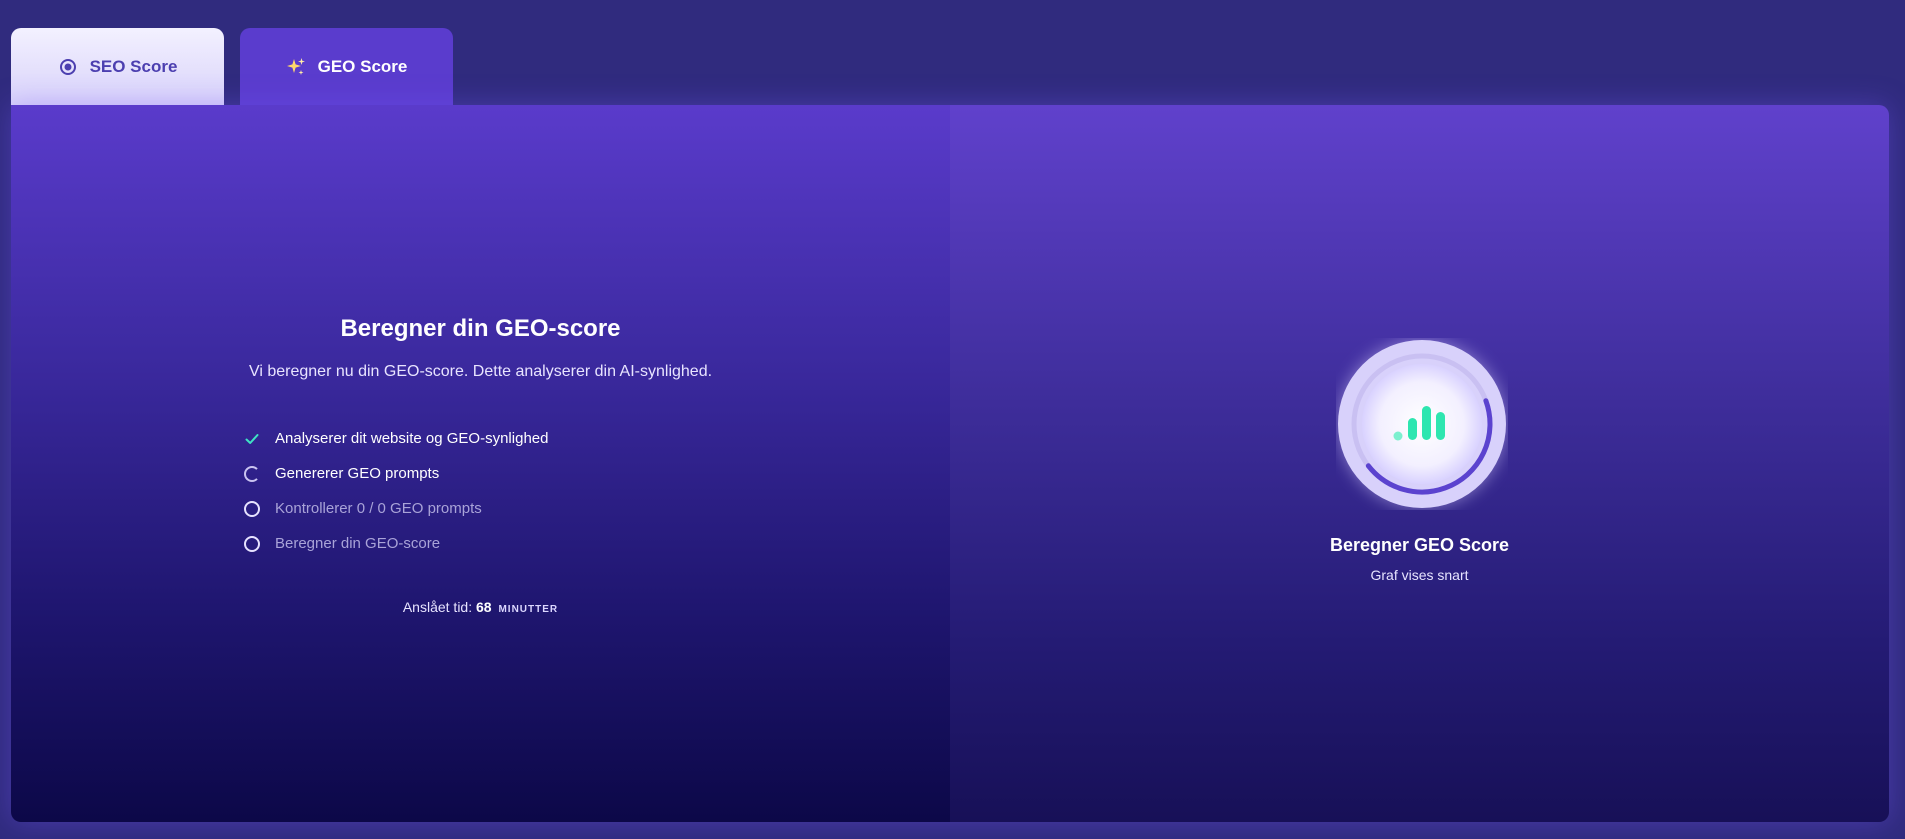  What do you see at coordinates (358, 543) in the screenshot?
I see `step-label: Beregner din GEO-score` at bounding box center [358, 543].